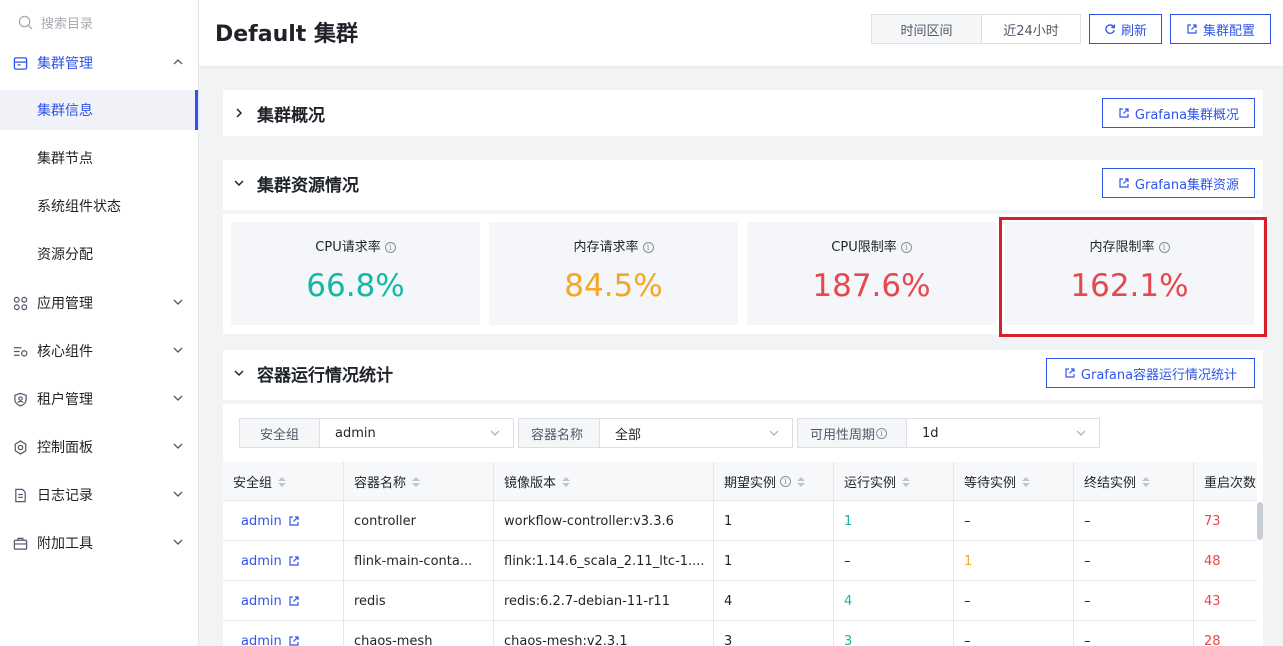 Image resolution: width=1283 pixels, height=646 pixels. Describe the element at coordinates (870, 483) in the screenshot. I see `header-label: 运行实例` at that location.